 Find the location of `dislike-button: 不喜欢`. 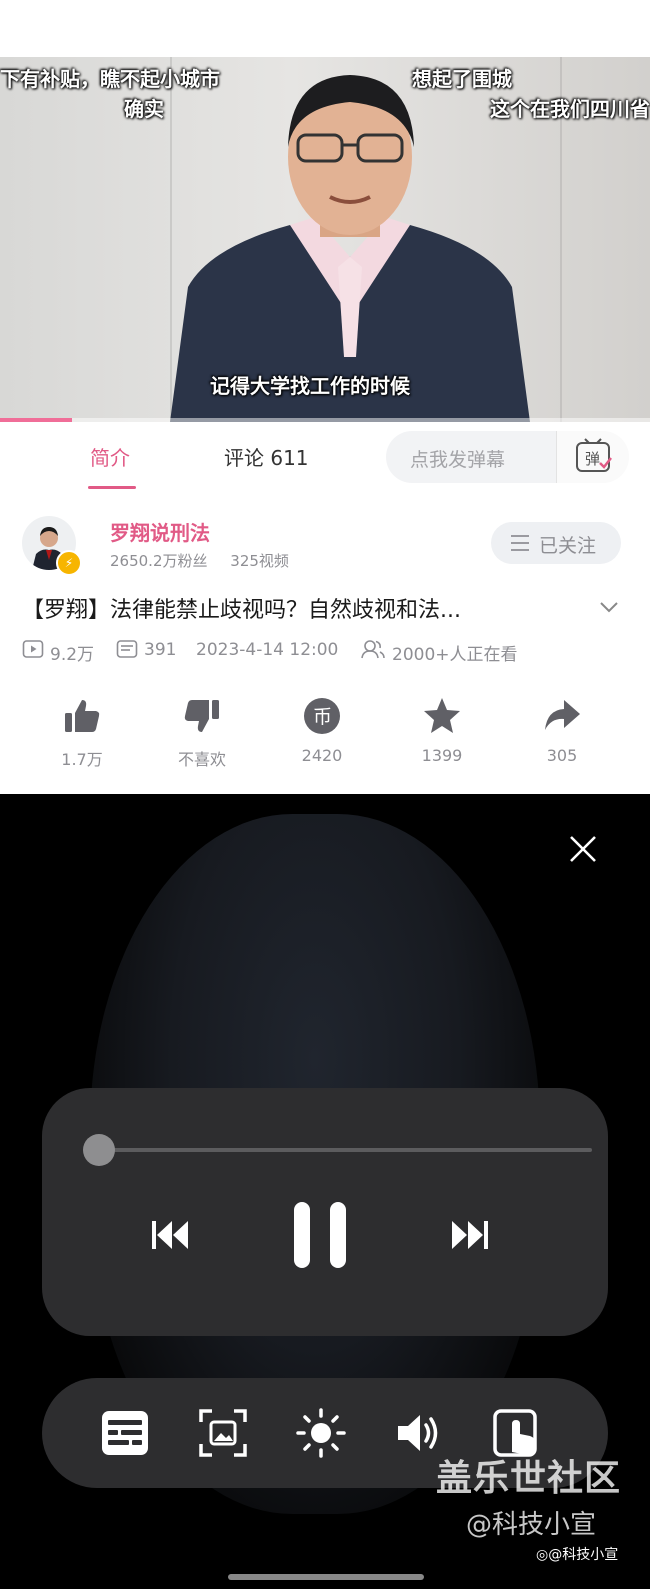

dislike-button: 不喜欢 is located at coordinates (202, 732).